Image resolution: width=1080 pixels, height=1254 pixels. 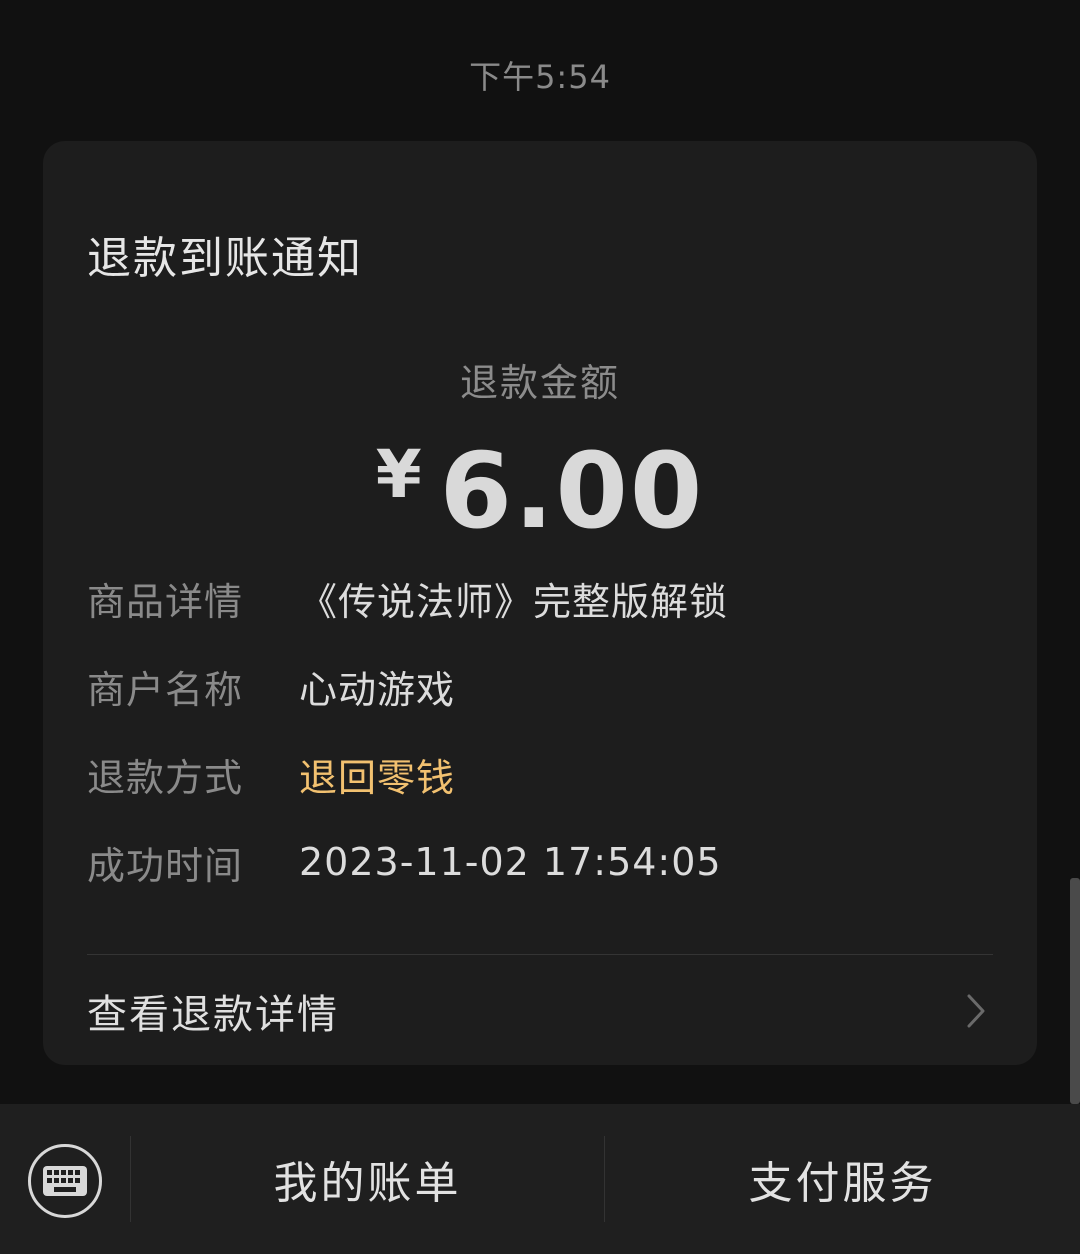 I want to click on keyboard-toggle-button, so click(x=65, y=1181).